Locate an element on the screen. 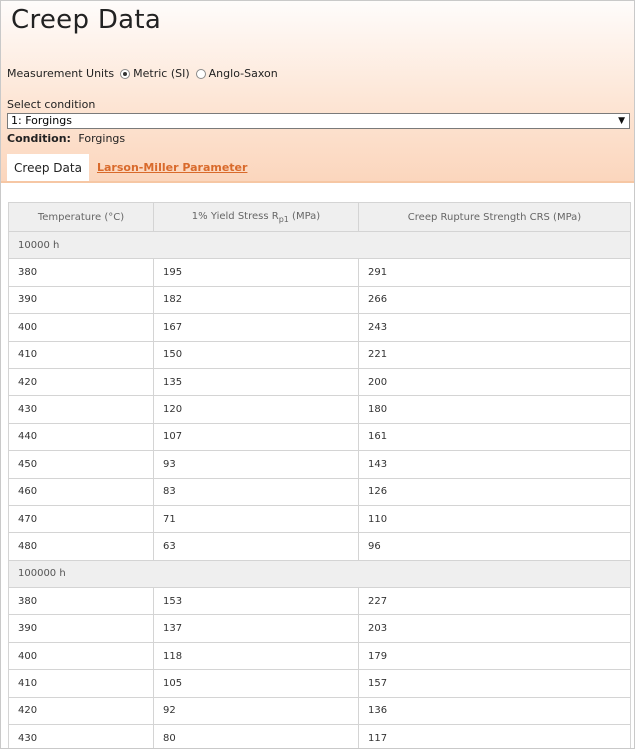  group-row: 100000 h is located at coordinates (319, 574).